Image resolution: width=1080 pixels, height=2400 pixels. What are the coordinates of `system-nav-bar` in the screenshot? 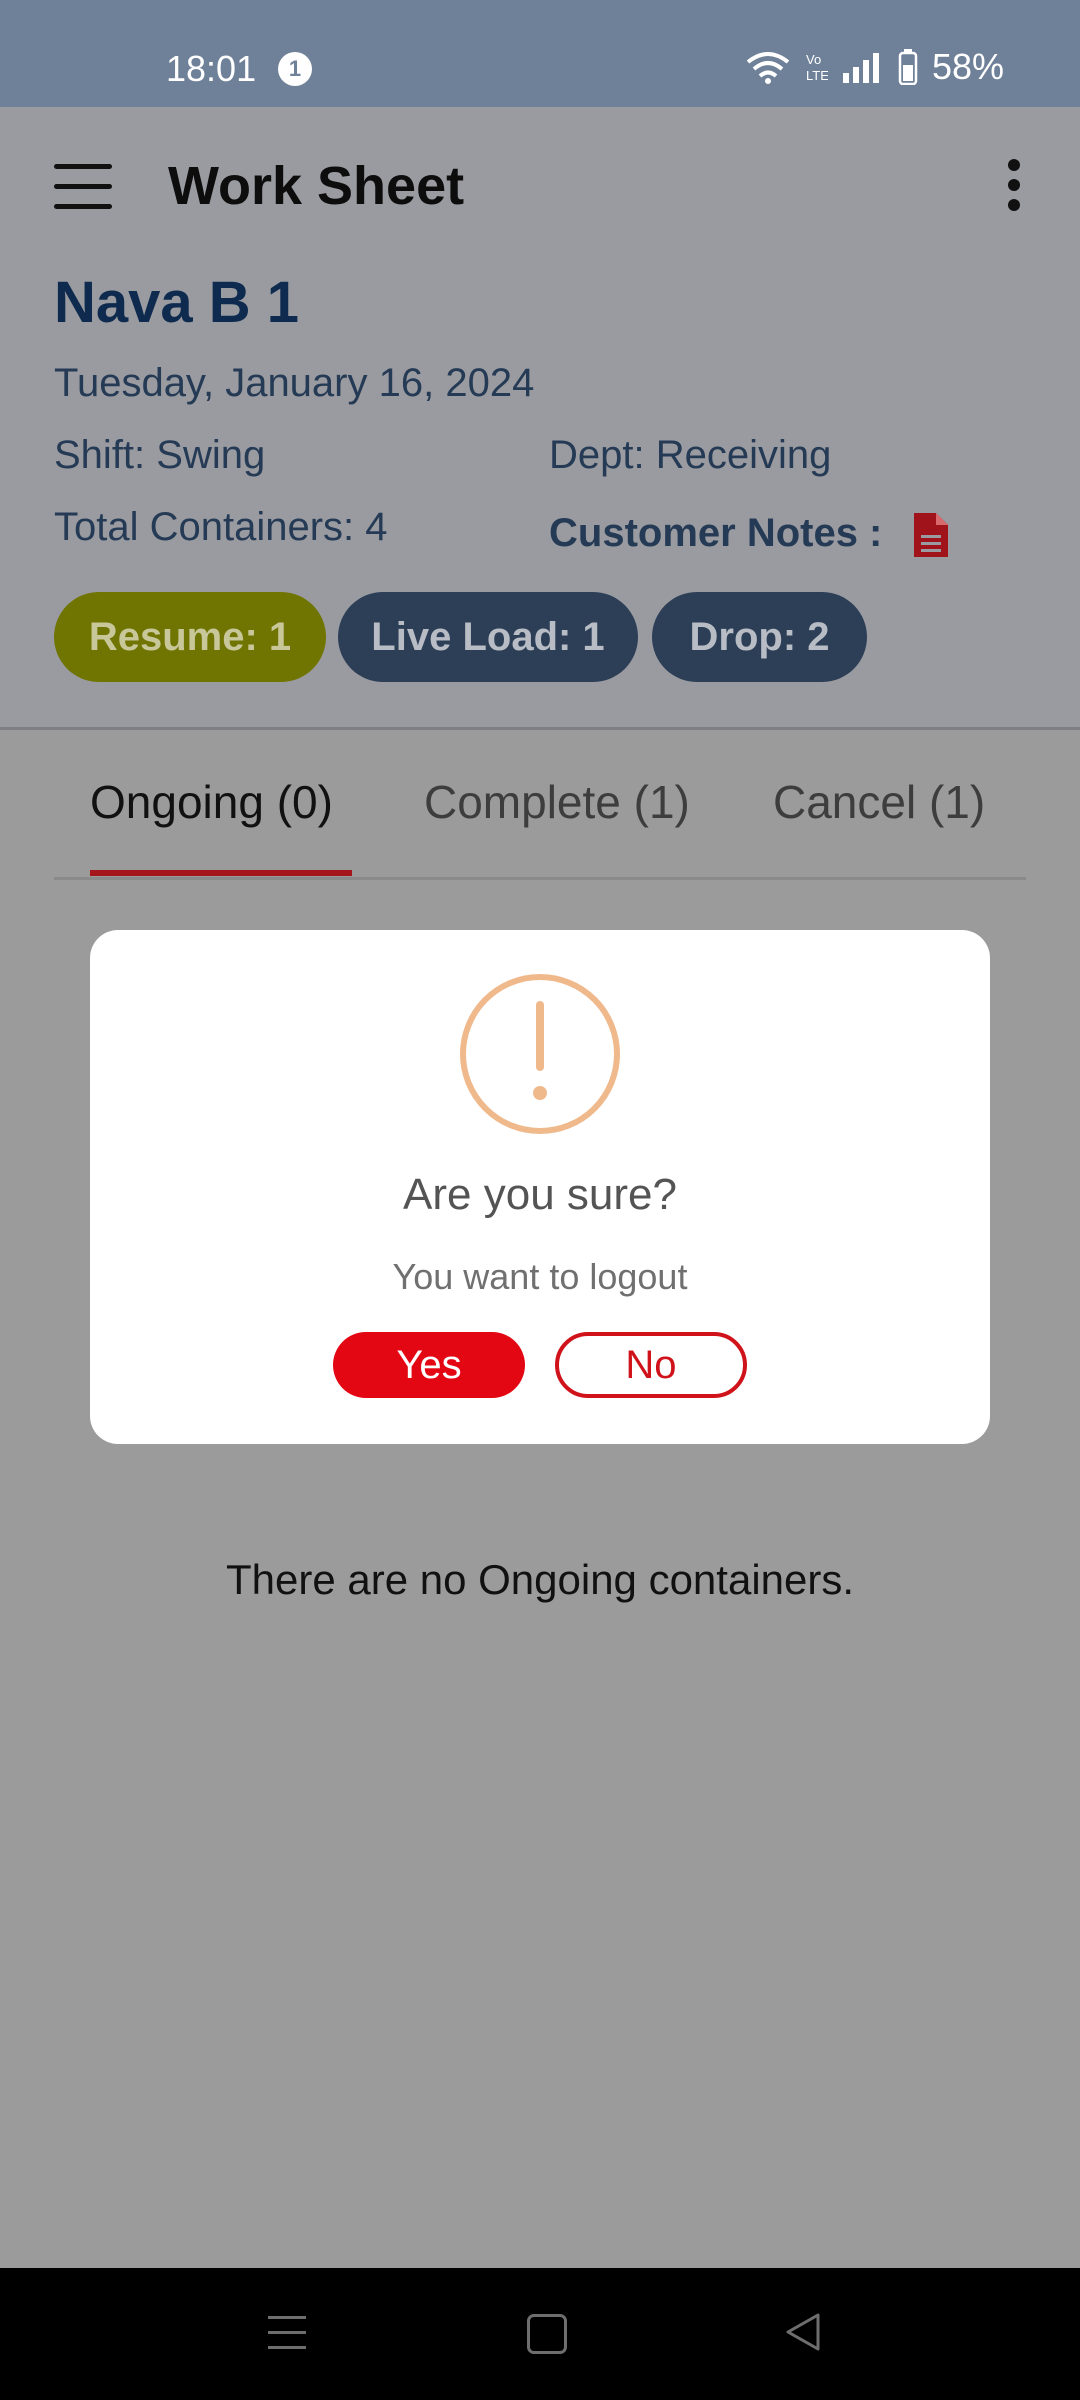 It's located at (540, 2334).